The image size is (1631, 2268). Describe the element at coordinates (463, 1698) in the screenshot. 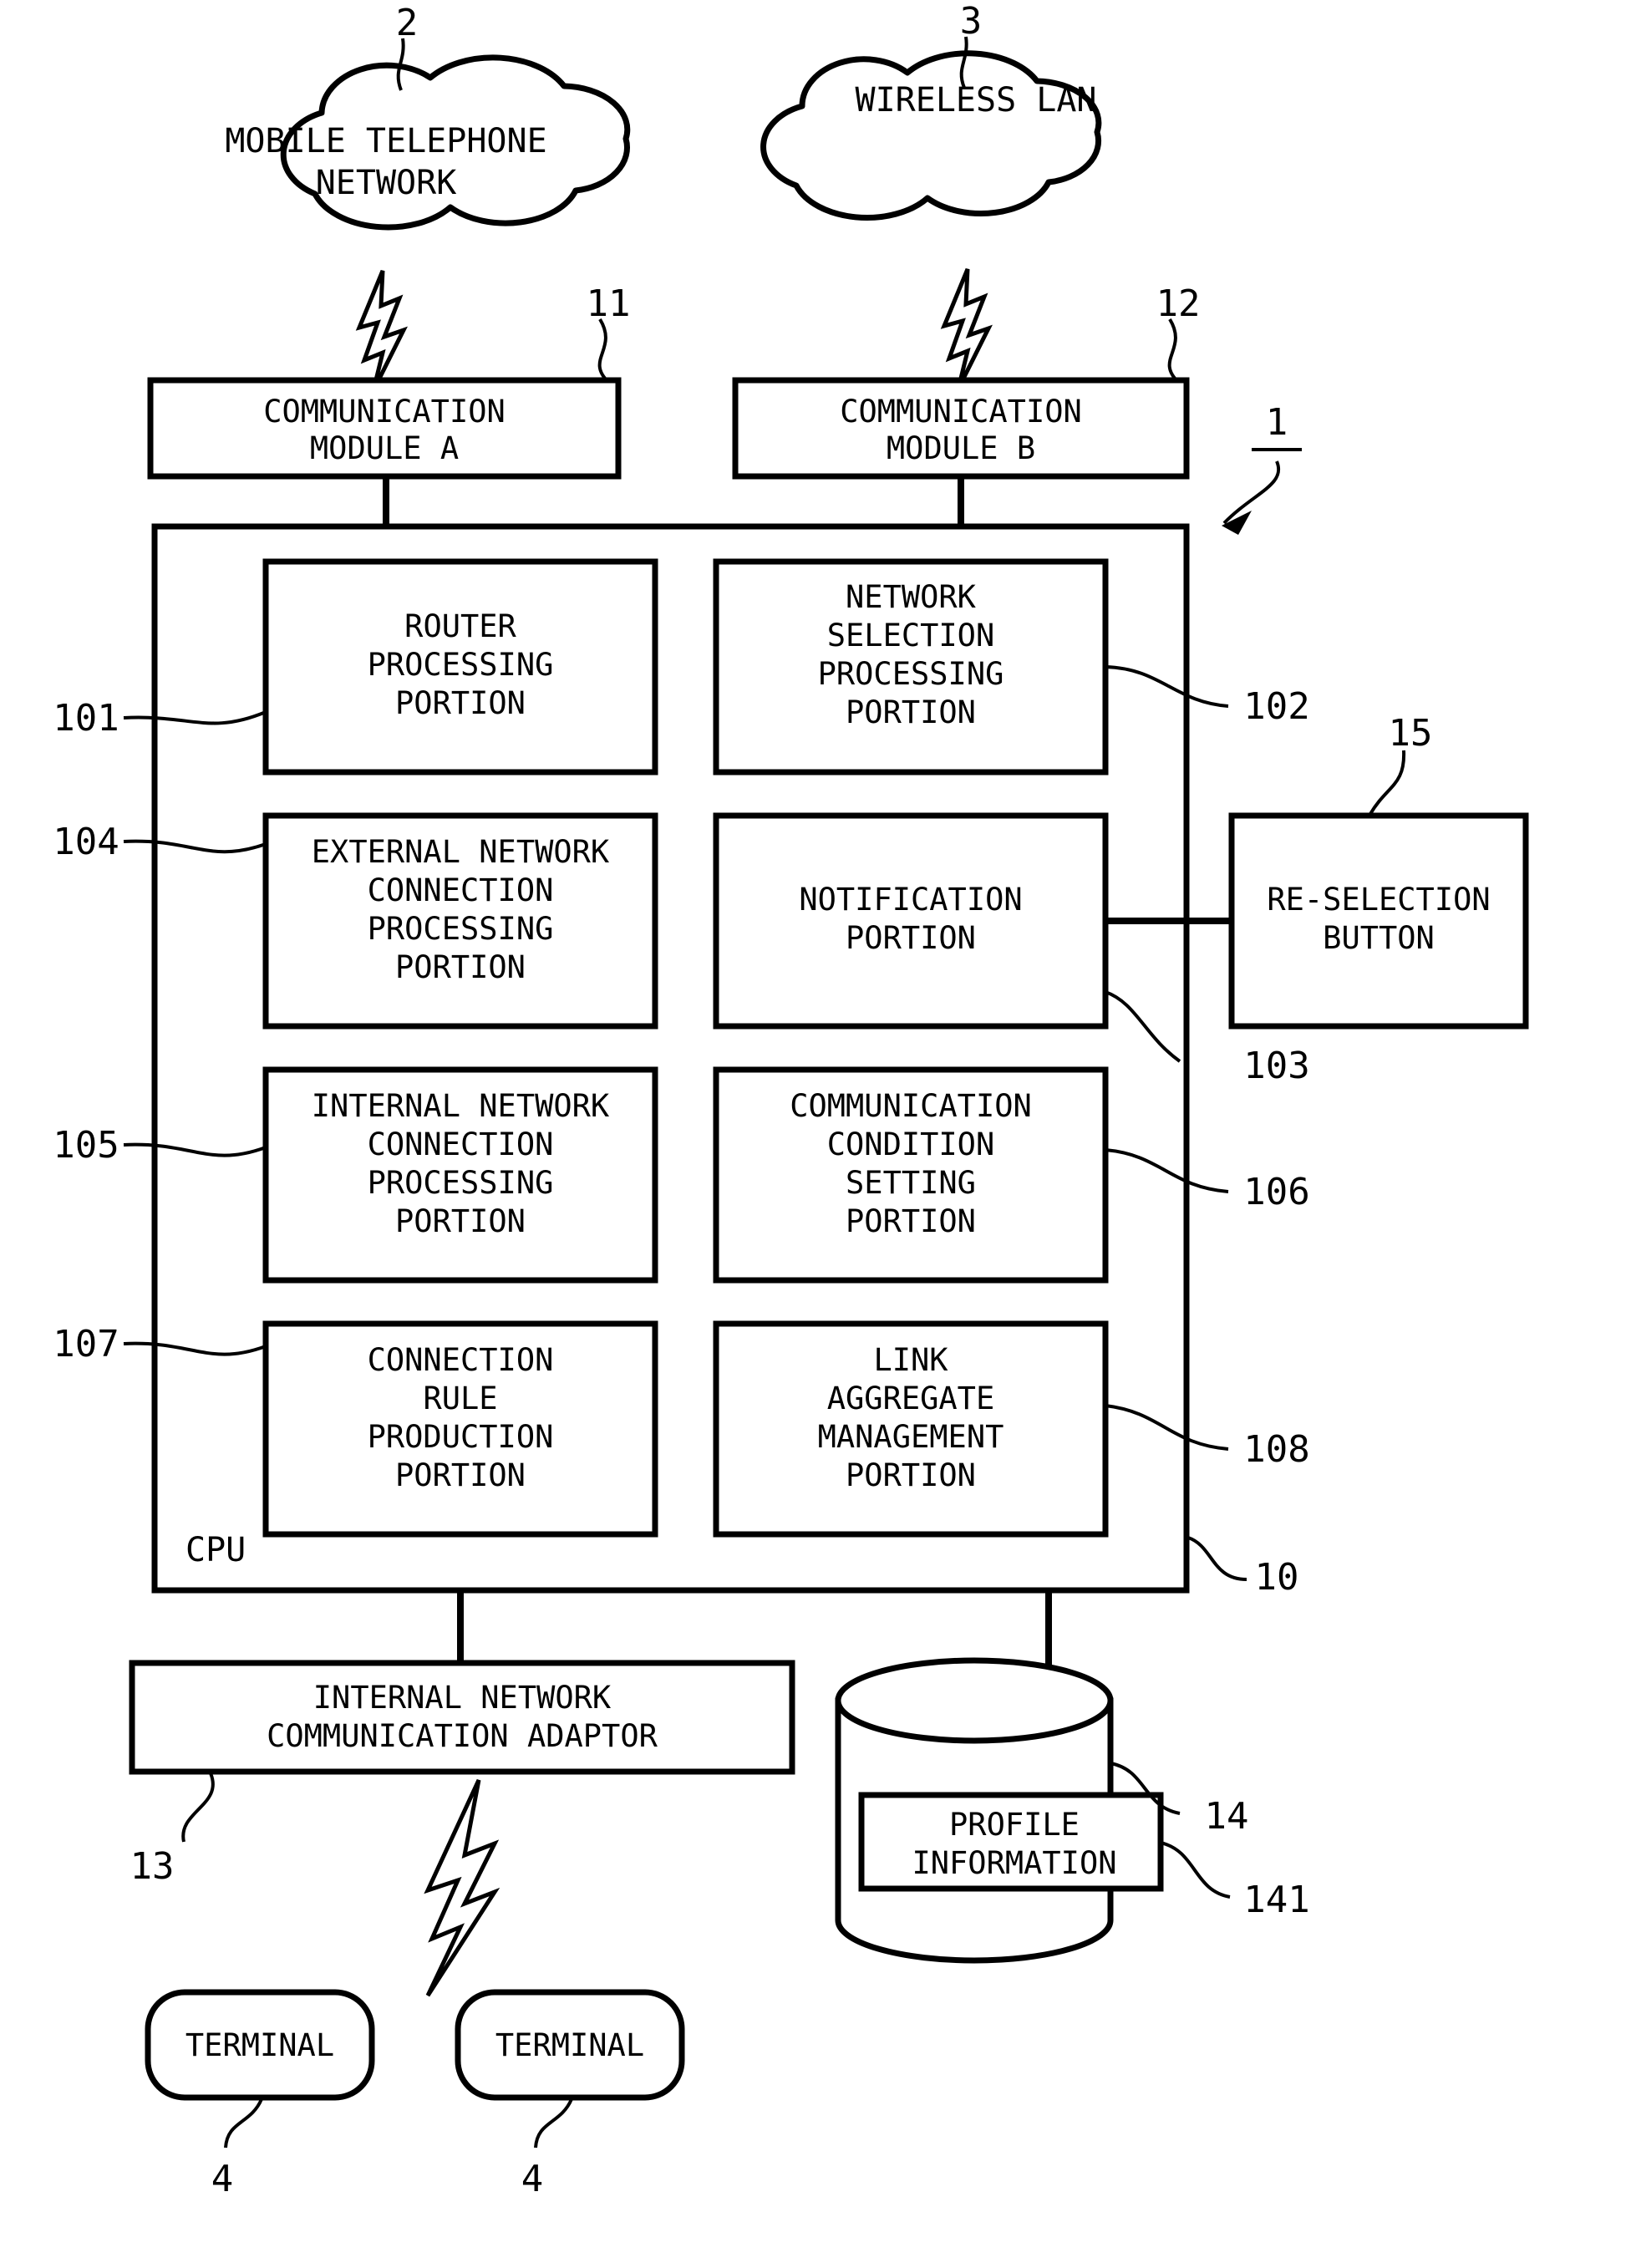

I see `adaptor-line1: INTERNAL NETWORK` at that location.